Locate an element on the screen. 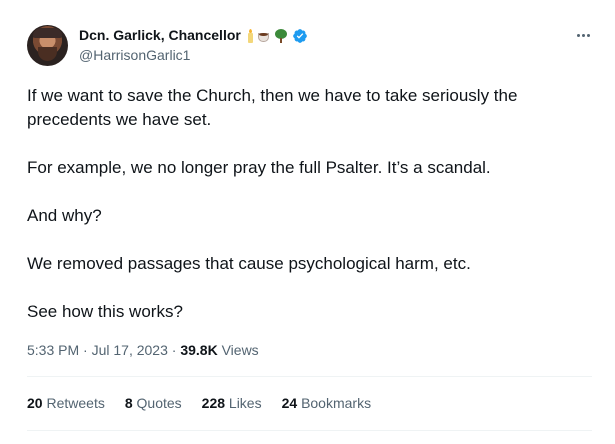  views-label: Views is located at coordinates (240, 350).